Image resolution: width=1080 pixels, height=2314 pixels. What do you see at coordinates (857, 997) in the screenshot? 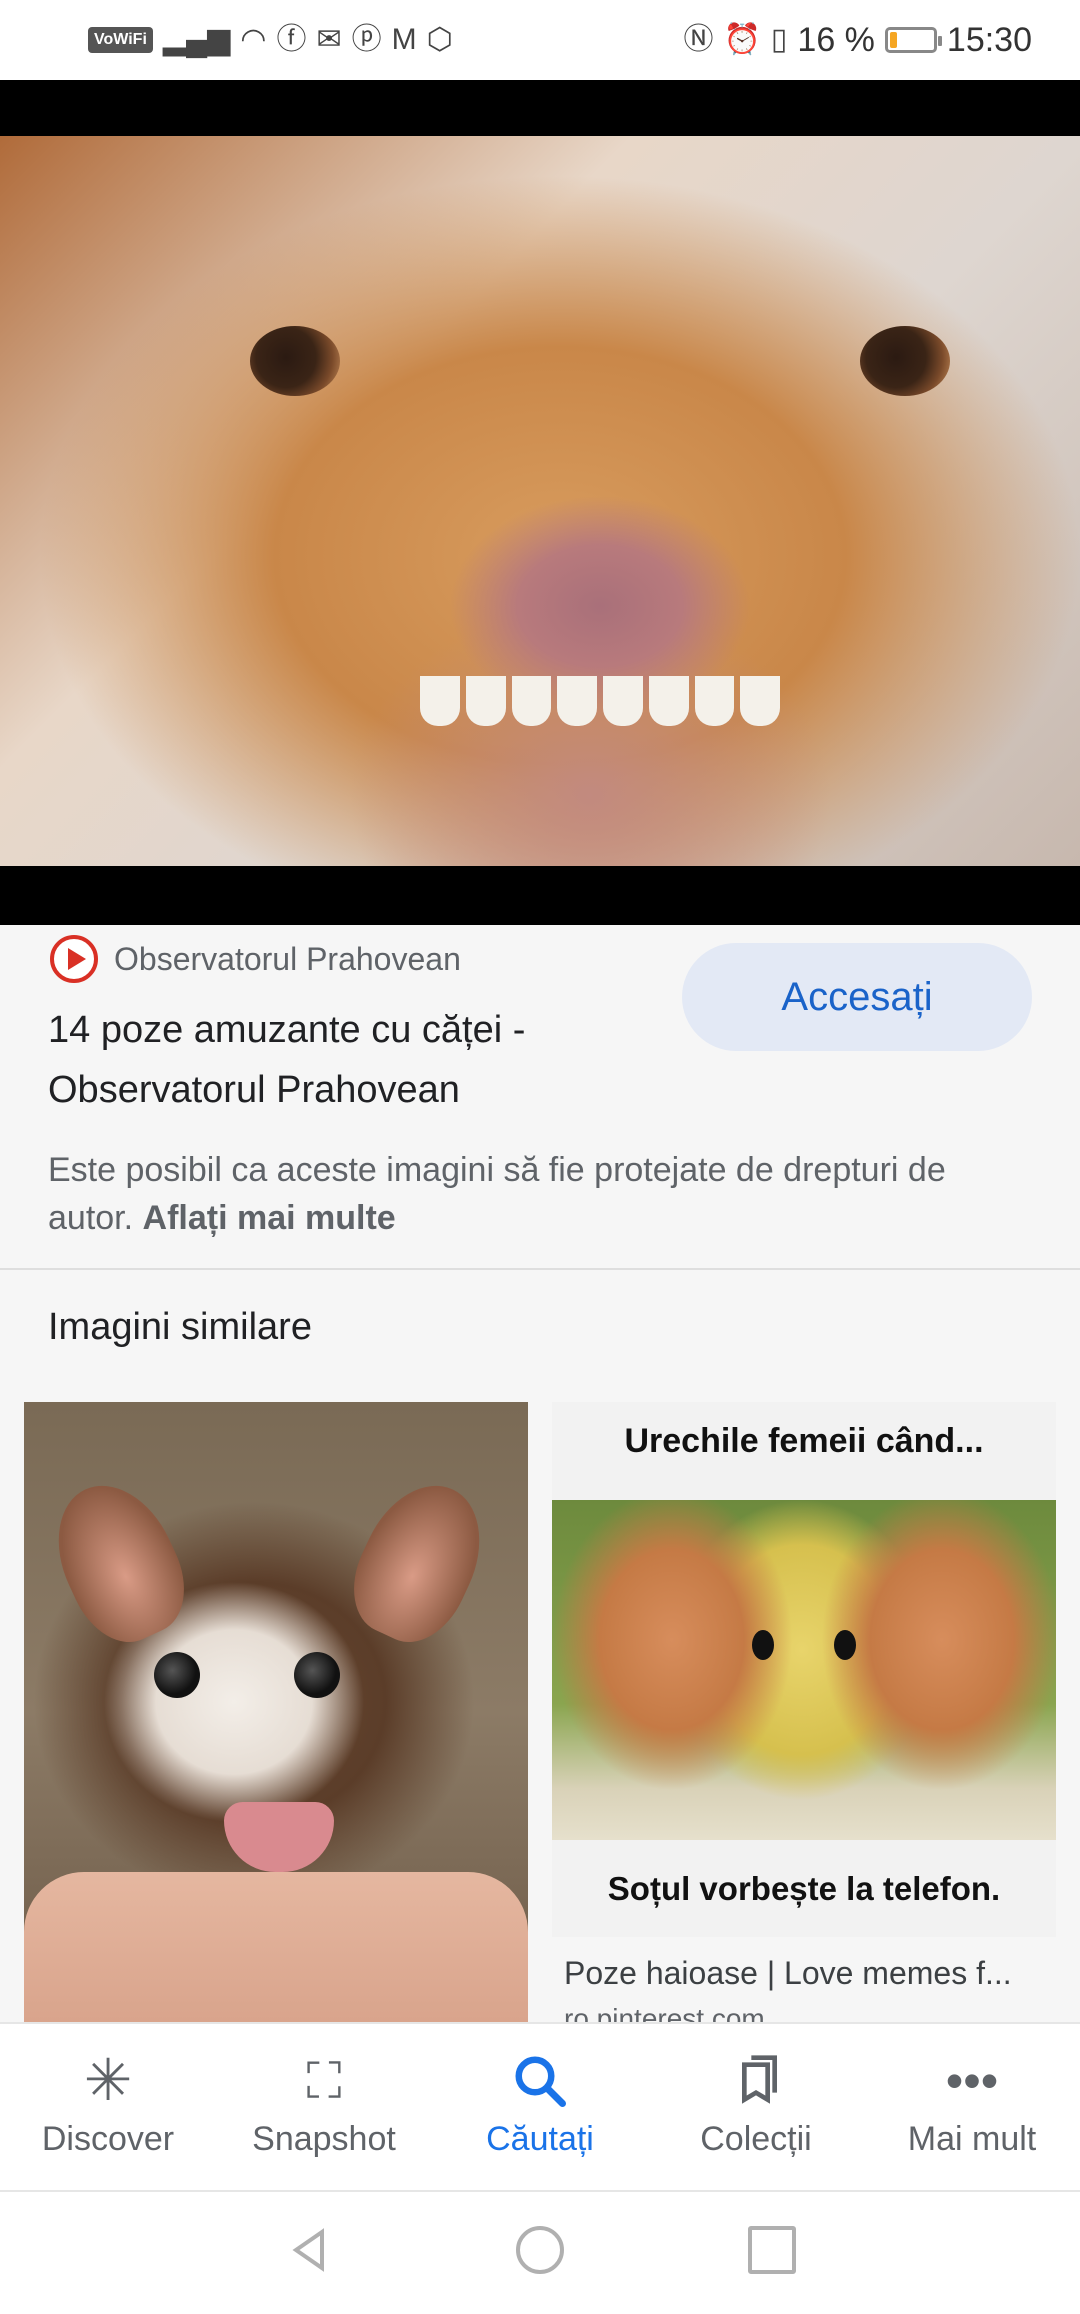
I see `visit-button: Accesați` at bounding box center [857, 997].